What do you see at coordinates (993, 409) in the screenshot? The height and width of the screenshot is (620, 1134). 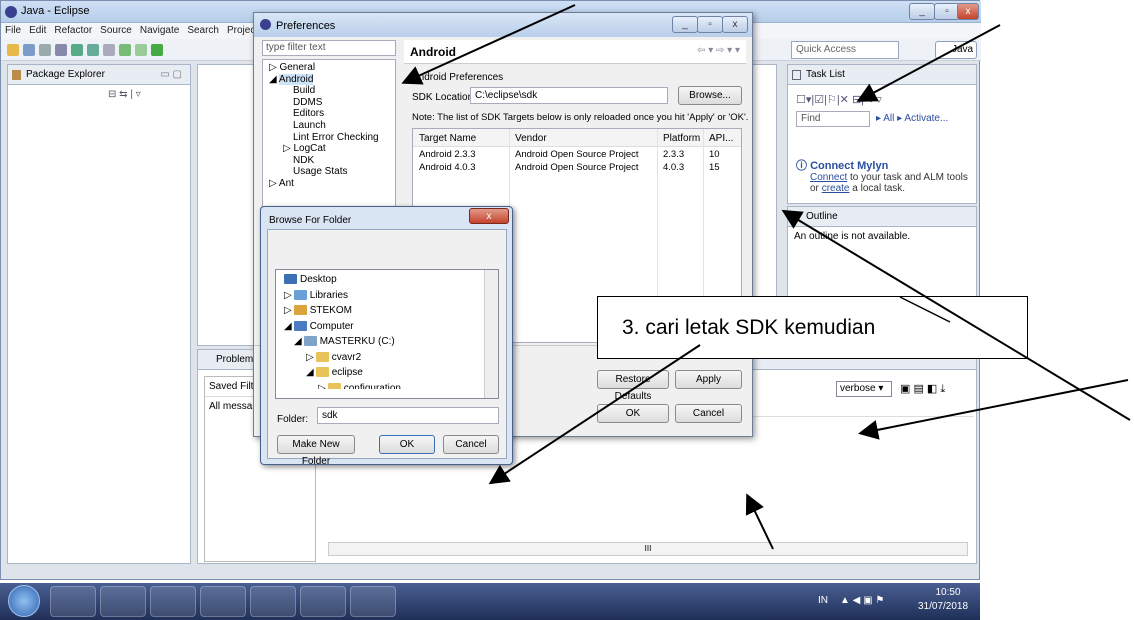 I see `arrow-to-log-toolbar` at bounding box center [993, 409].